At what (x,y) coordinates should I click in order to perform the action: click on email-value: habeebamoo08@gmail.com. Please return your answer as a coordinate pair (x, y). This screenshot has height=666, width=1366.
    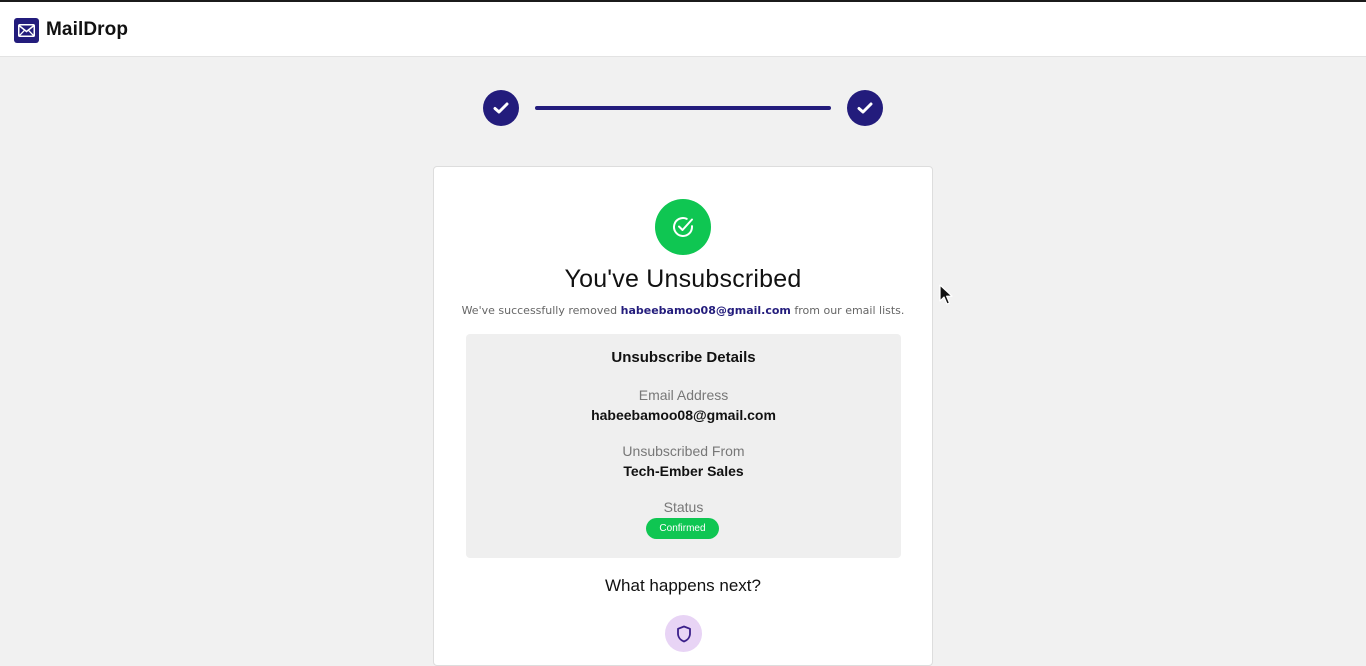
    Looking at the image, I should click on (683, 415).